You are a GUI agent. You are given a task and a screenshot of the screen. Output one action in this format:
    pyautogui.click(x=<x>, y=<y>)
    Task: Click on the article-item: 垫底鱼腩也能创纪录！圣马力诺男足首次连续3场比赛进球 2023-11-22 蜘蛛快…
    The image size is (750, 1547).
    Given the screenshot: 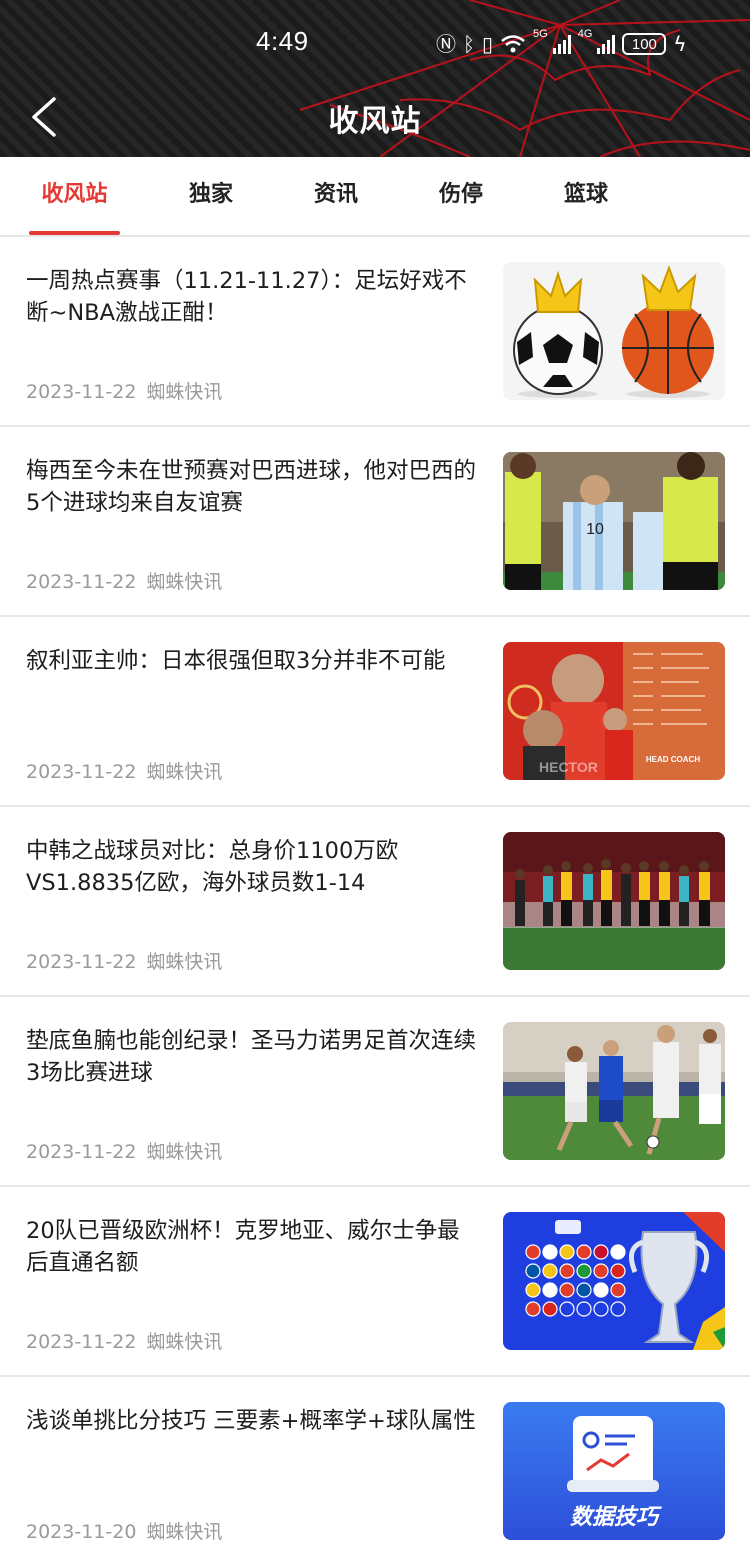 What is the action you would take?
    pyautogui.click(x=375, y=1092)
    